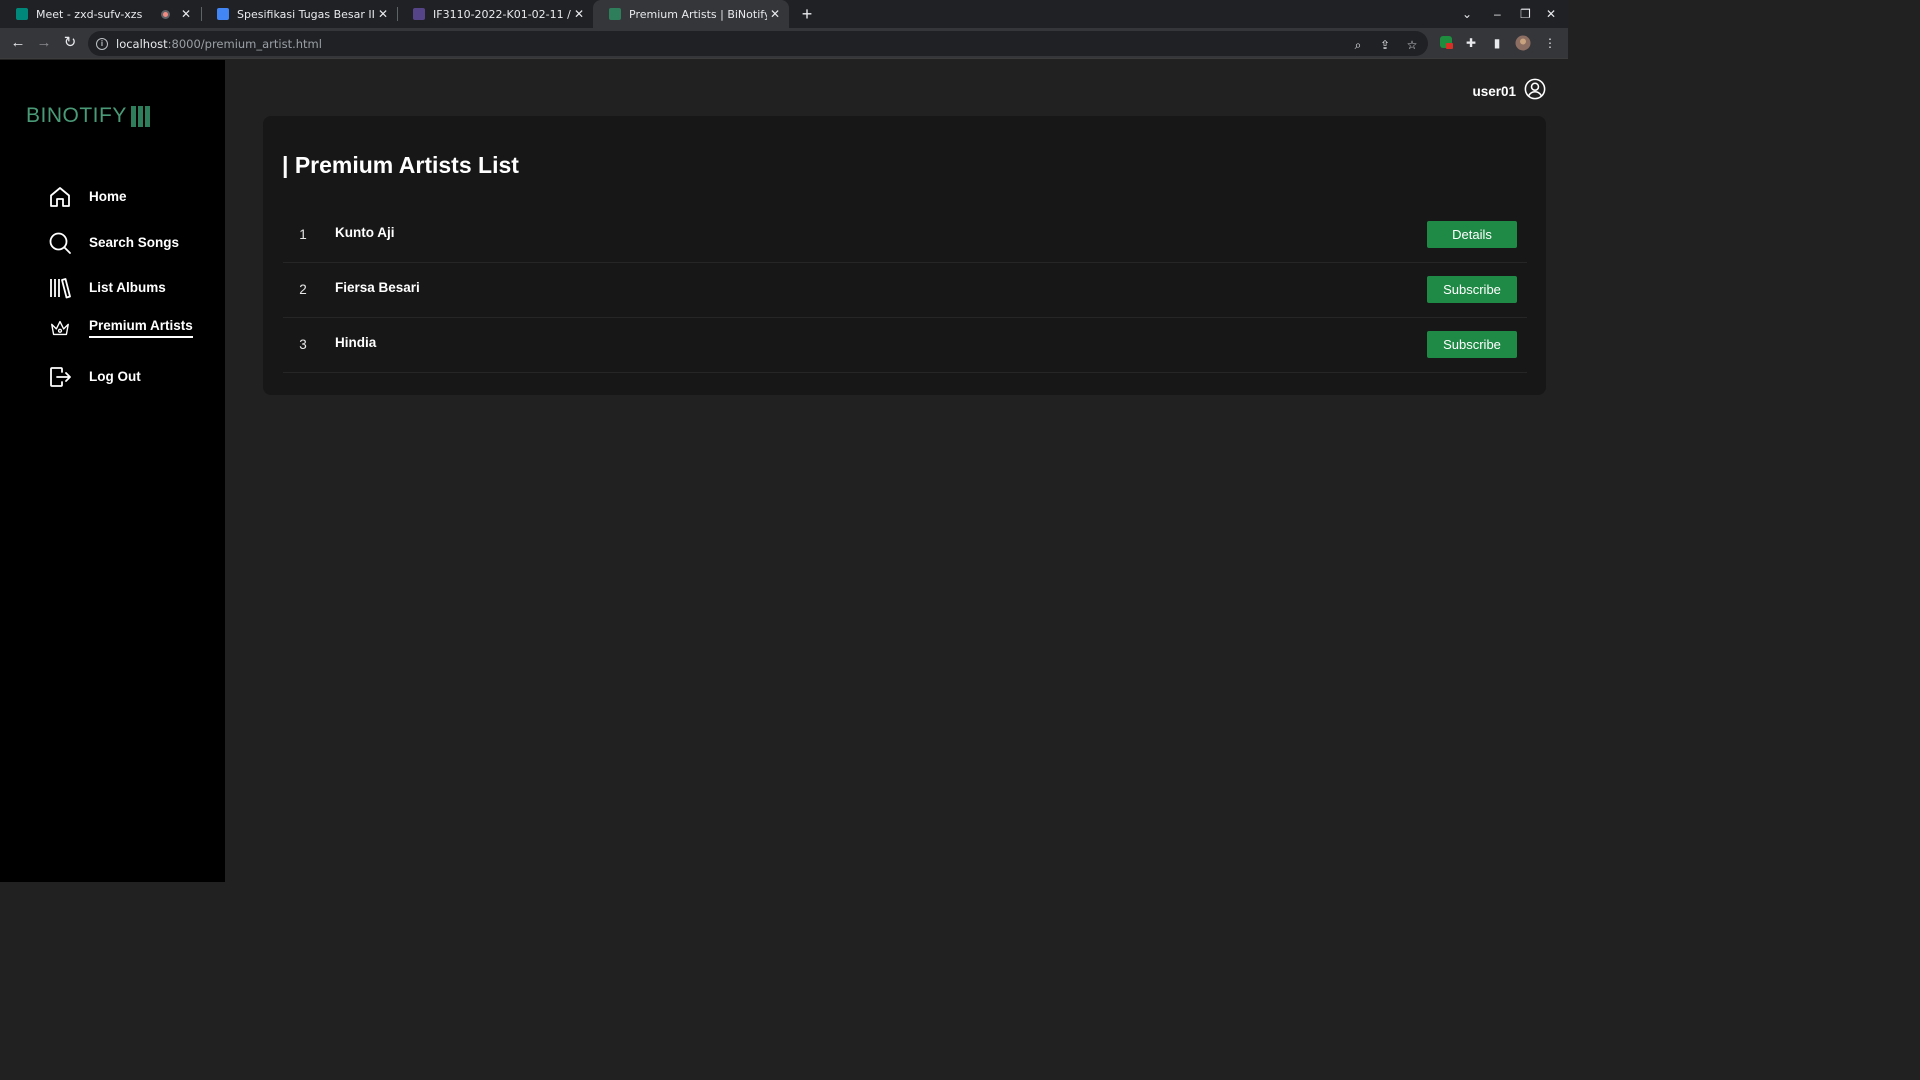  What do you see at coordinates (1471, 43) in the screenshot?
I see `extensions-puzzle-icon: ✚` at bounding box center [1471, 43].